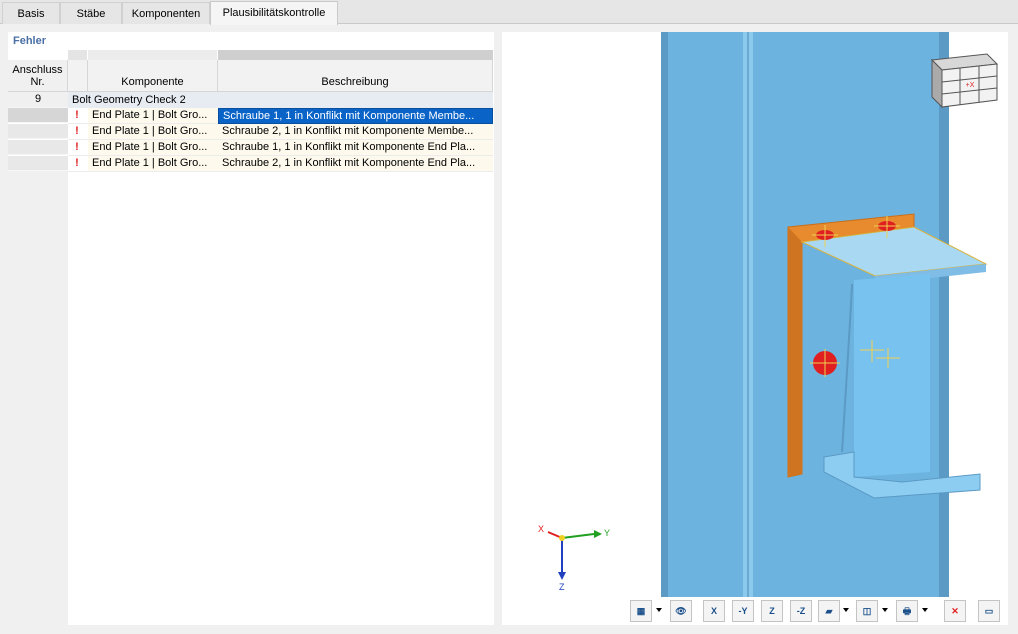 The image size is (1018, 634). What do you see at coordinates (641, 611) in the screenshot?
I see `display-options-button: ▦` at bounding box center [641, 611].